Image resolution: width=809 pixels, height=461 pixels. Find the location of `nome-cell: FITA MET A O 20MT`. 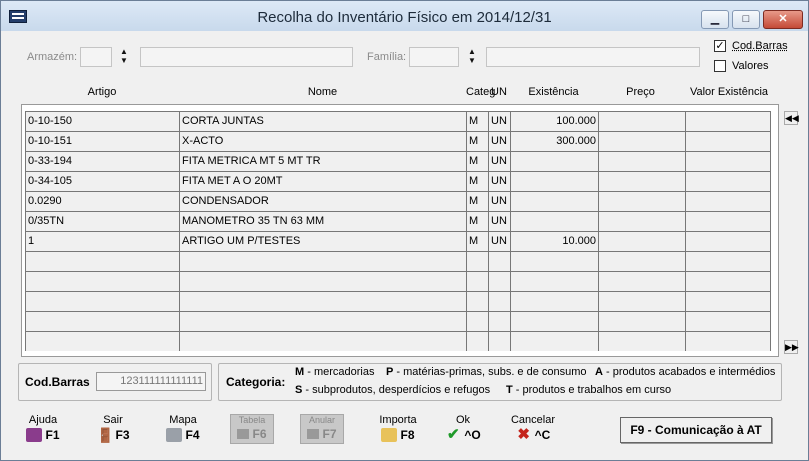

nome-cell: FITA MET A O 20MT is located at coordinates (322, 181).